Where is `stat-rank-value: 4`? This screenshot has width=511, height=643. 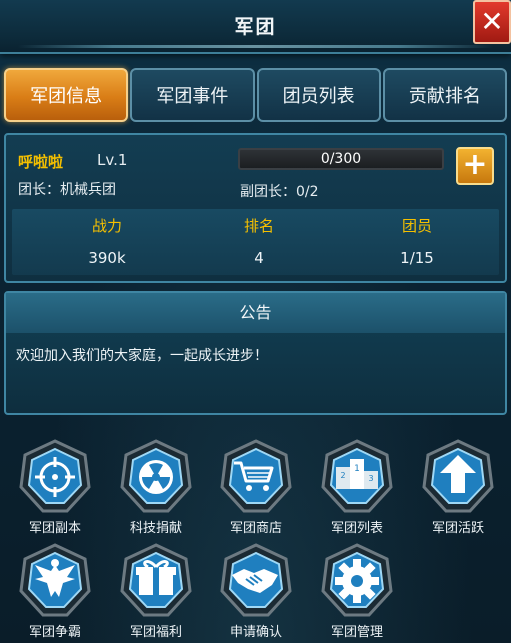 stat-rank-value: 4 is located at coordinates (259, 258).